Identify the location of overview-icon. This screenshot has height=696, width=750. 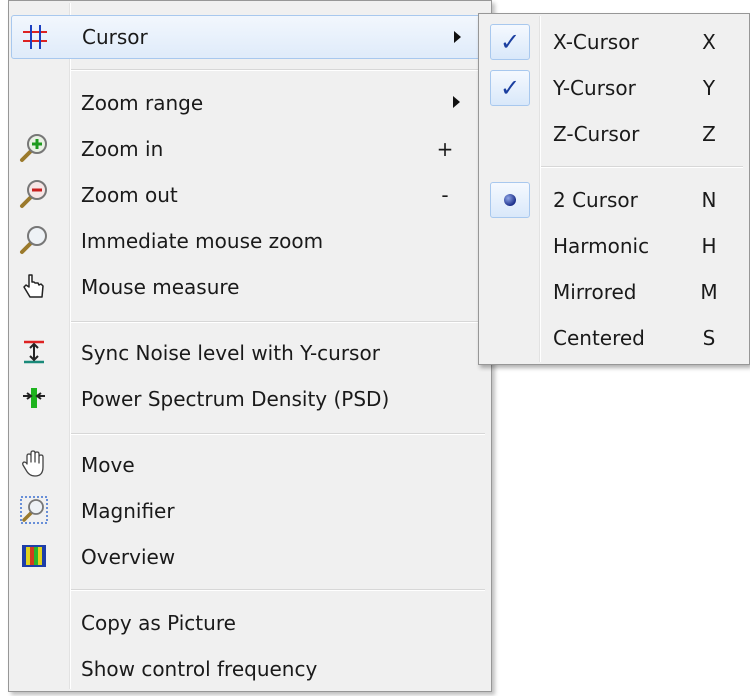
(34, 556).